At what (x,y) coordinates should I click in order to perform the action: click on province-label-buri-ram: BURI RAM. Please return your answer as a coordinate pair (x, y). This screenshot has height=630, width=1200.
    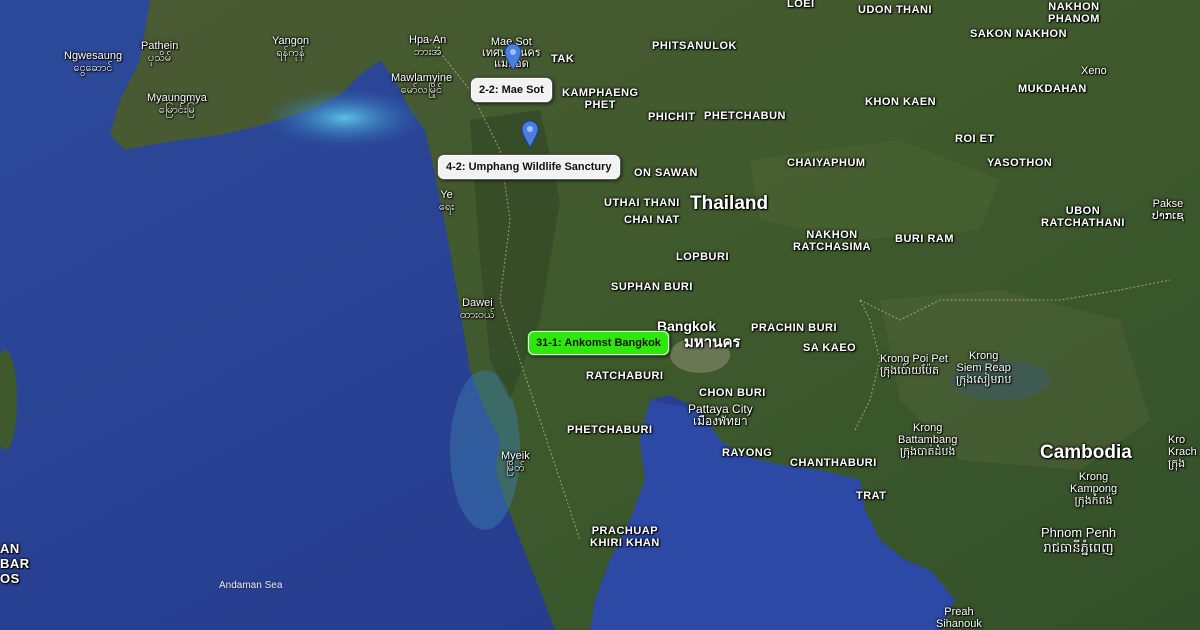
    Looking at the image, I should click on (924, 239).